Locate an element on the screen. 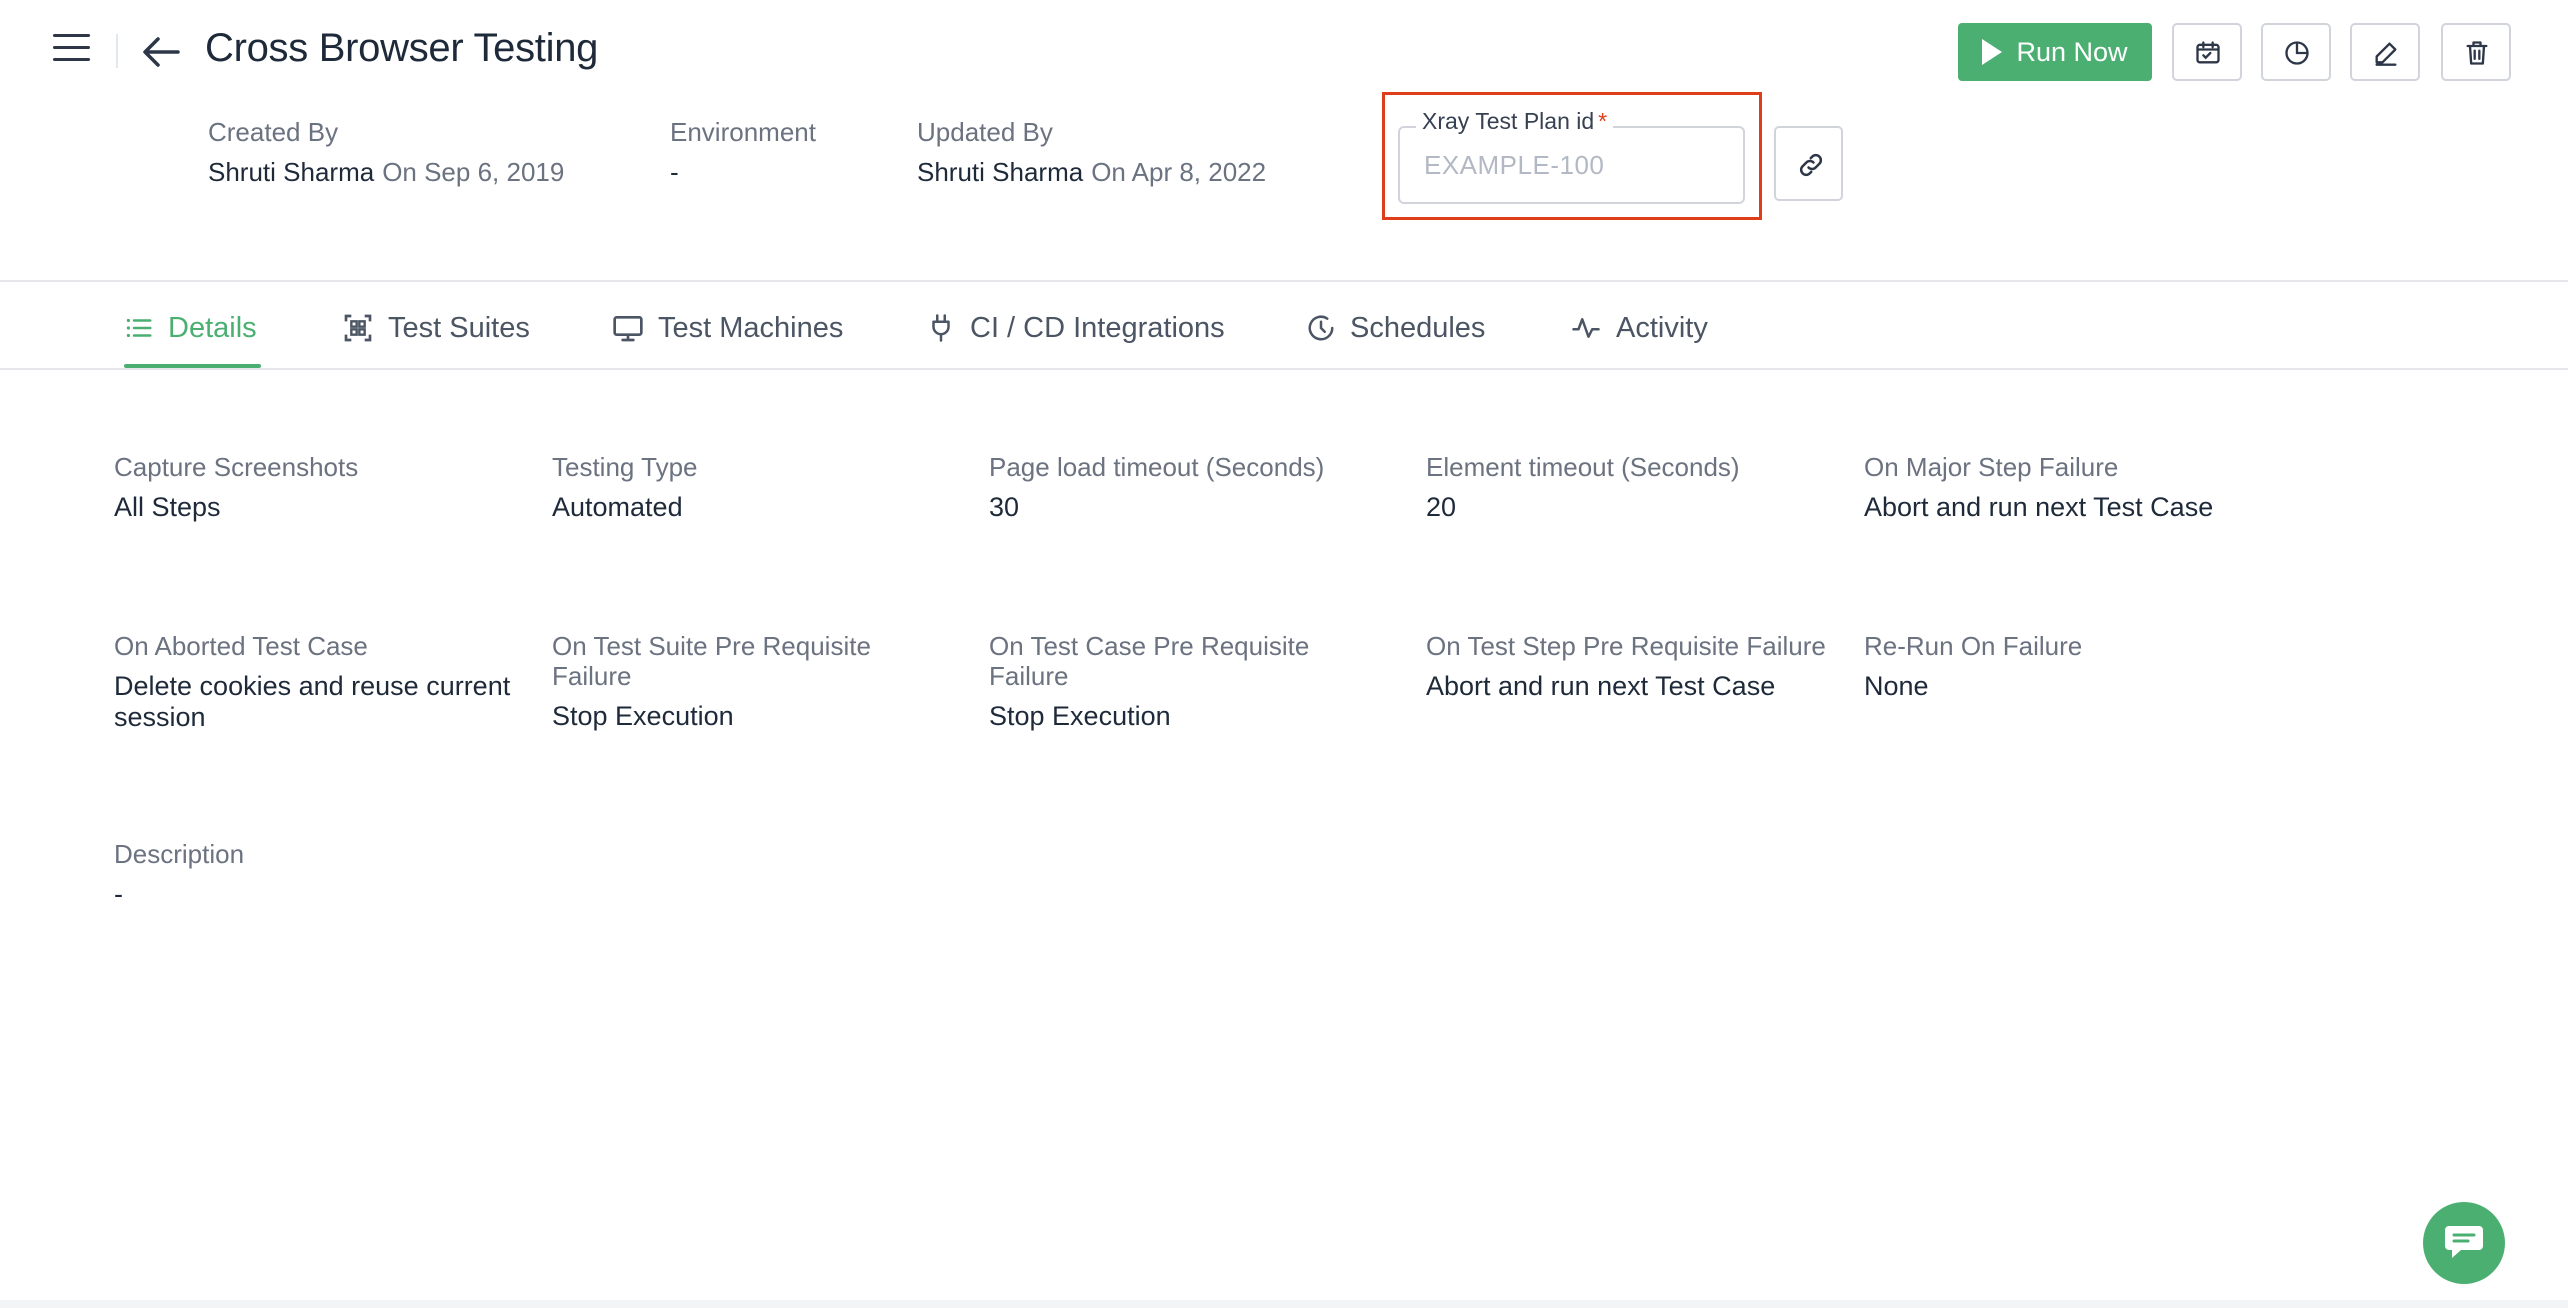  run-now-button: Run Now is located at coordinates (2055, 52).